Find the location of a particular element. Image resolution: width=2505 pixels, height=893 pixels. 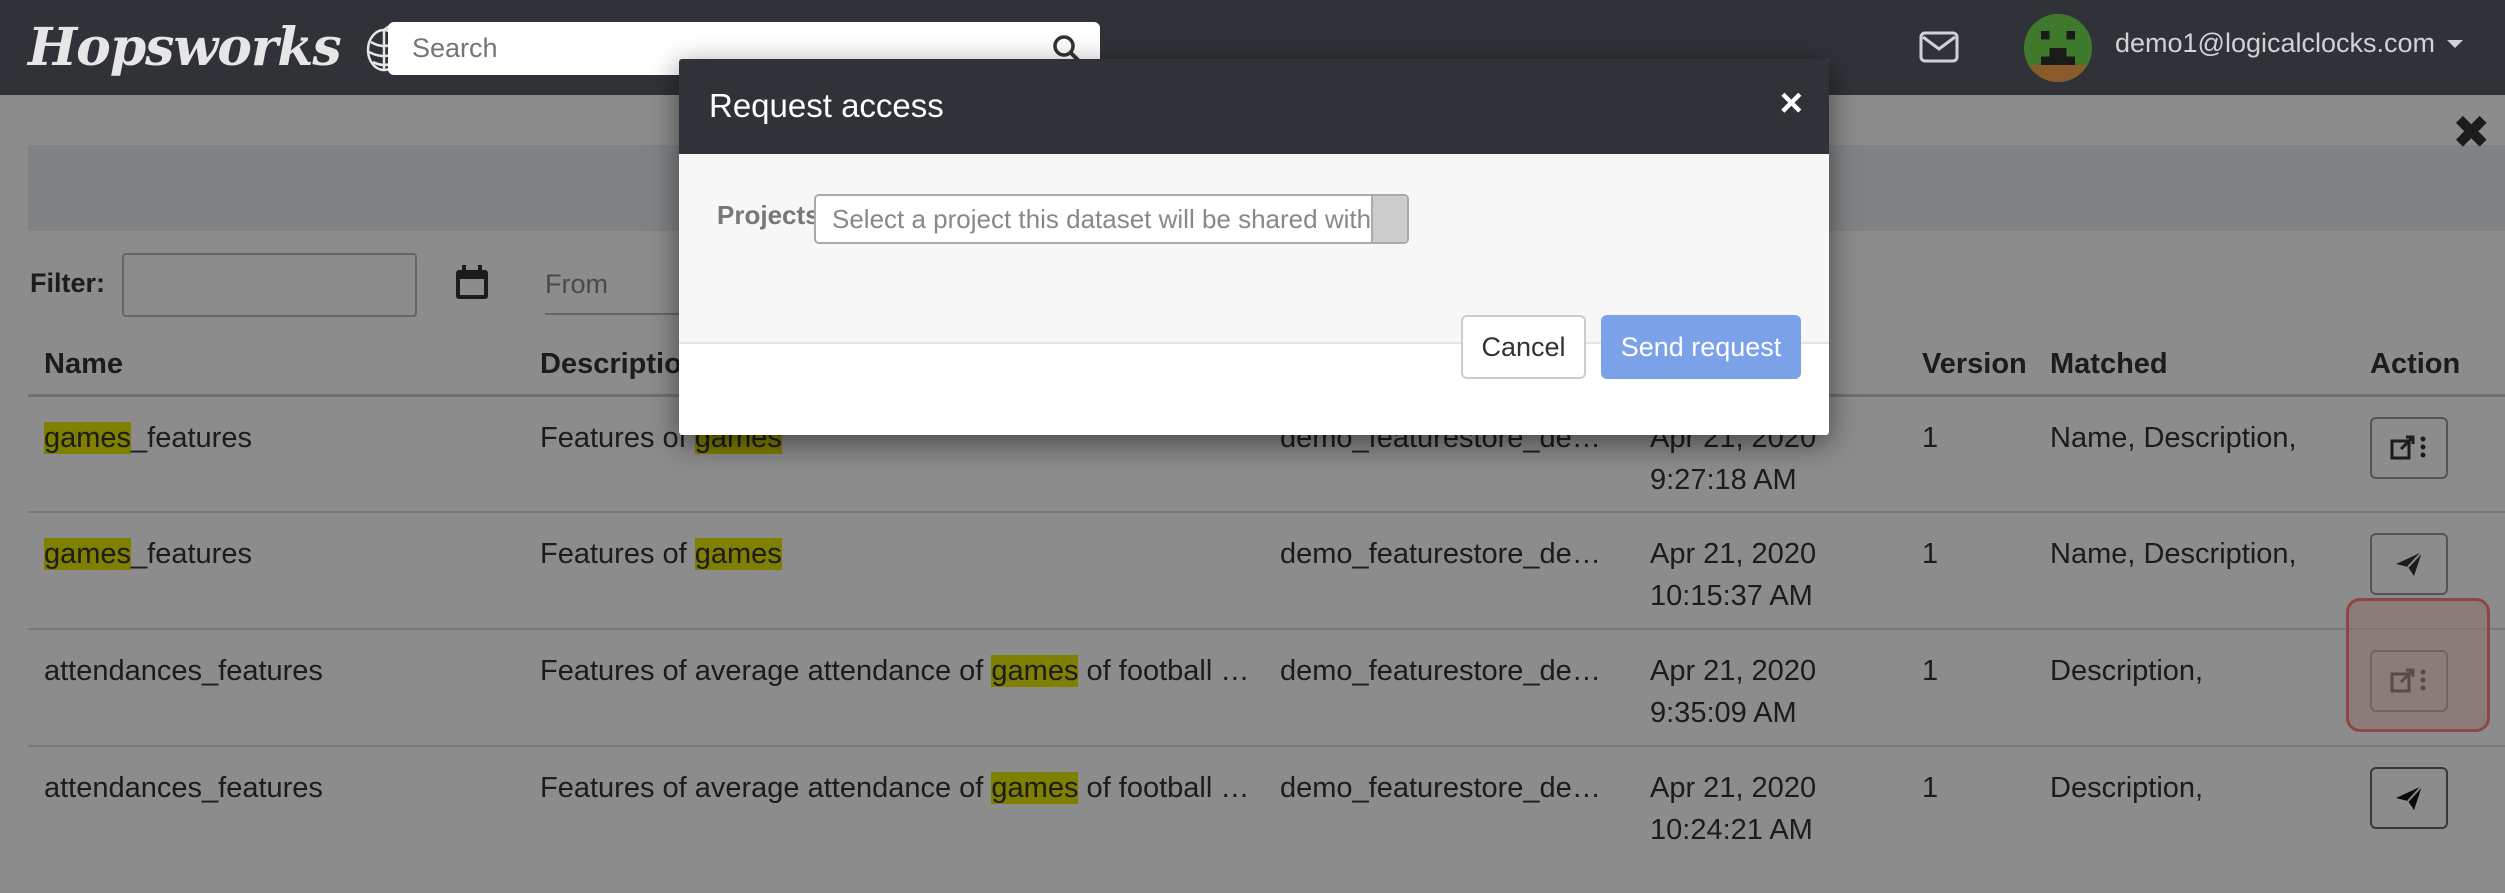

close-icon: × is located at coordinates (1791, 103).